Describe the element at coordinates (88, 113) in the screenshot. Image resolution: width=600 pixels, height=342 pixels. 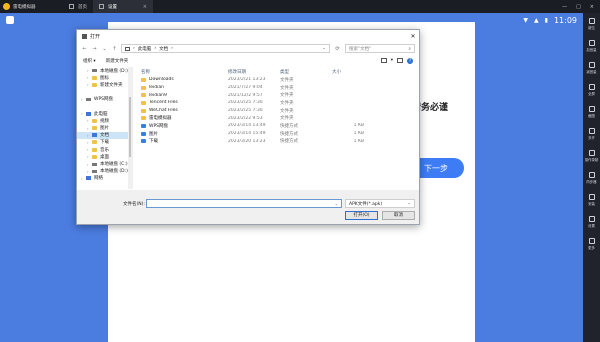
I see `computer-icon` at that location.